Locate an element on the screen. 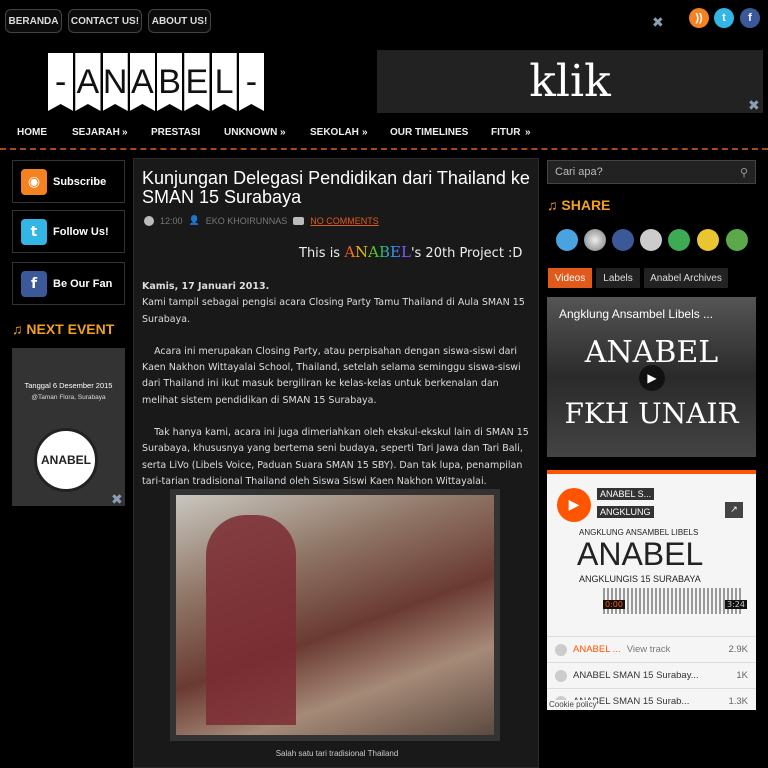 Image resolution: width=768 pixels, height=768 pixels. nav-item-timelines: OUR TIMELINES is located at coordinates (429, 132).